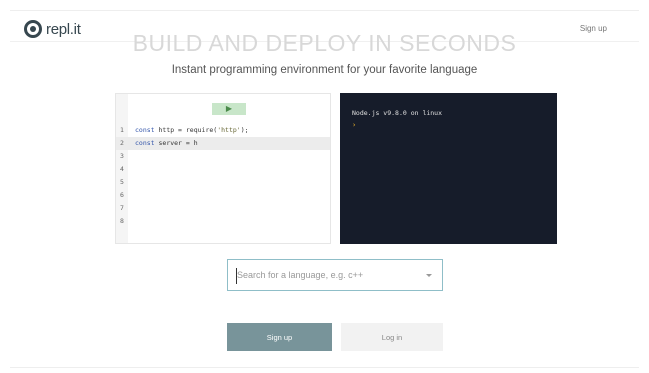 This screenshot has width=649, height=373. I want to click on line-number: 6, so click(122, 195).